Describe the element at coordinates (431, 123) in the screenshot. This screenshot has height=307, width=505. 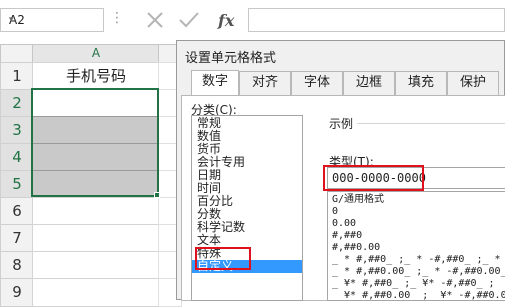
I see `sample-divider` at that location.